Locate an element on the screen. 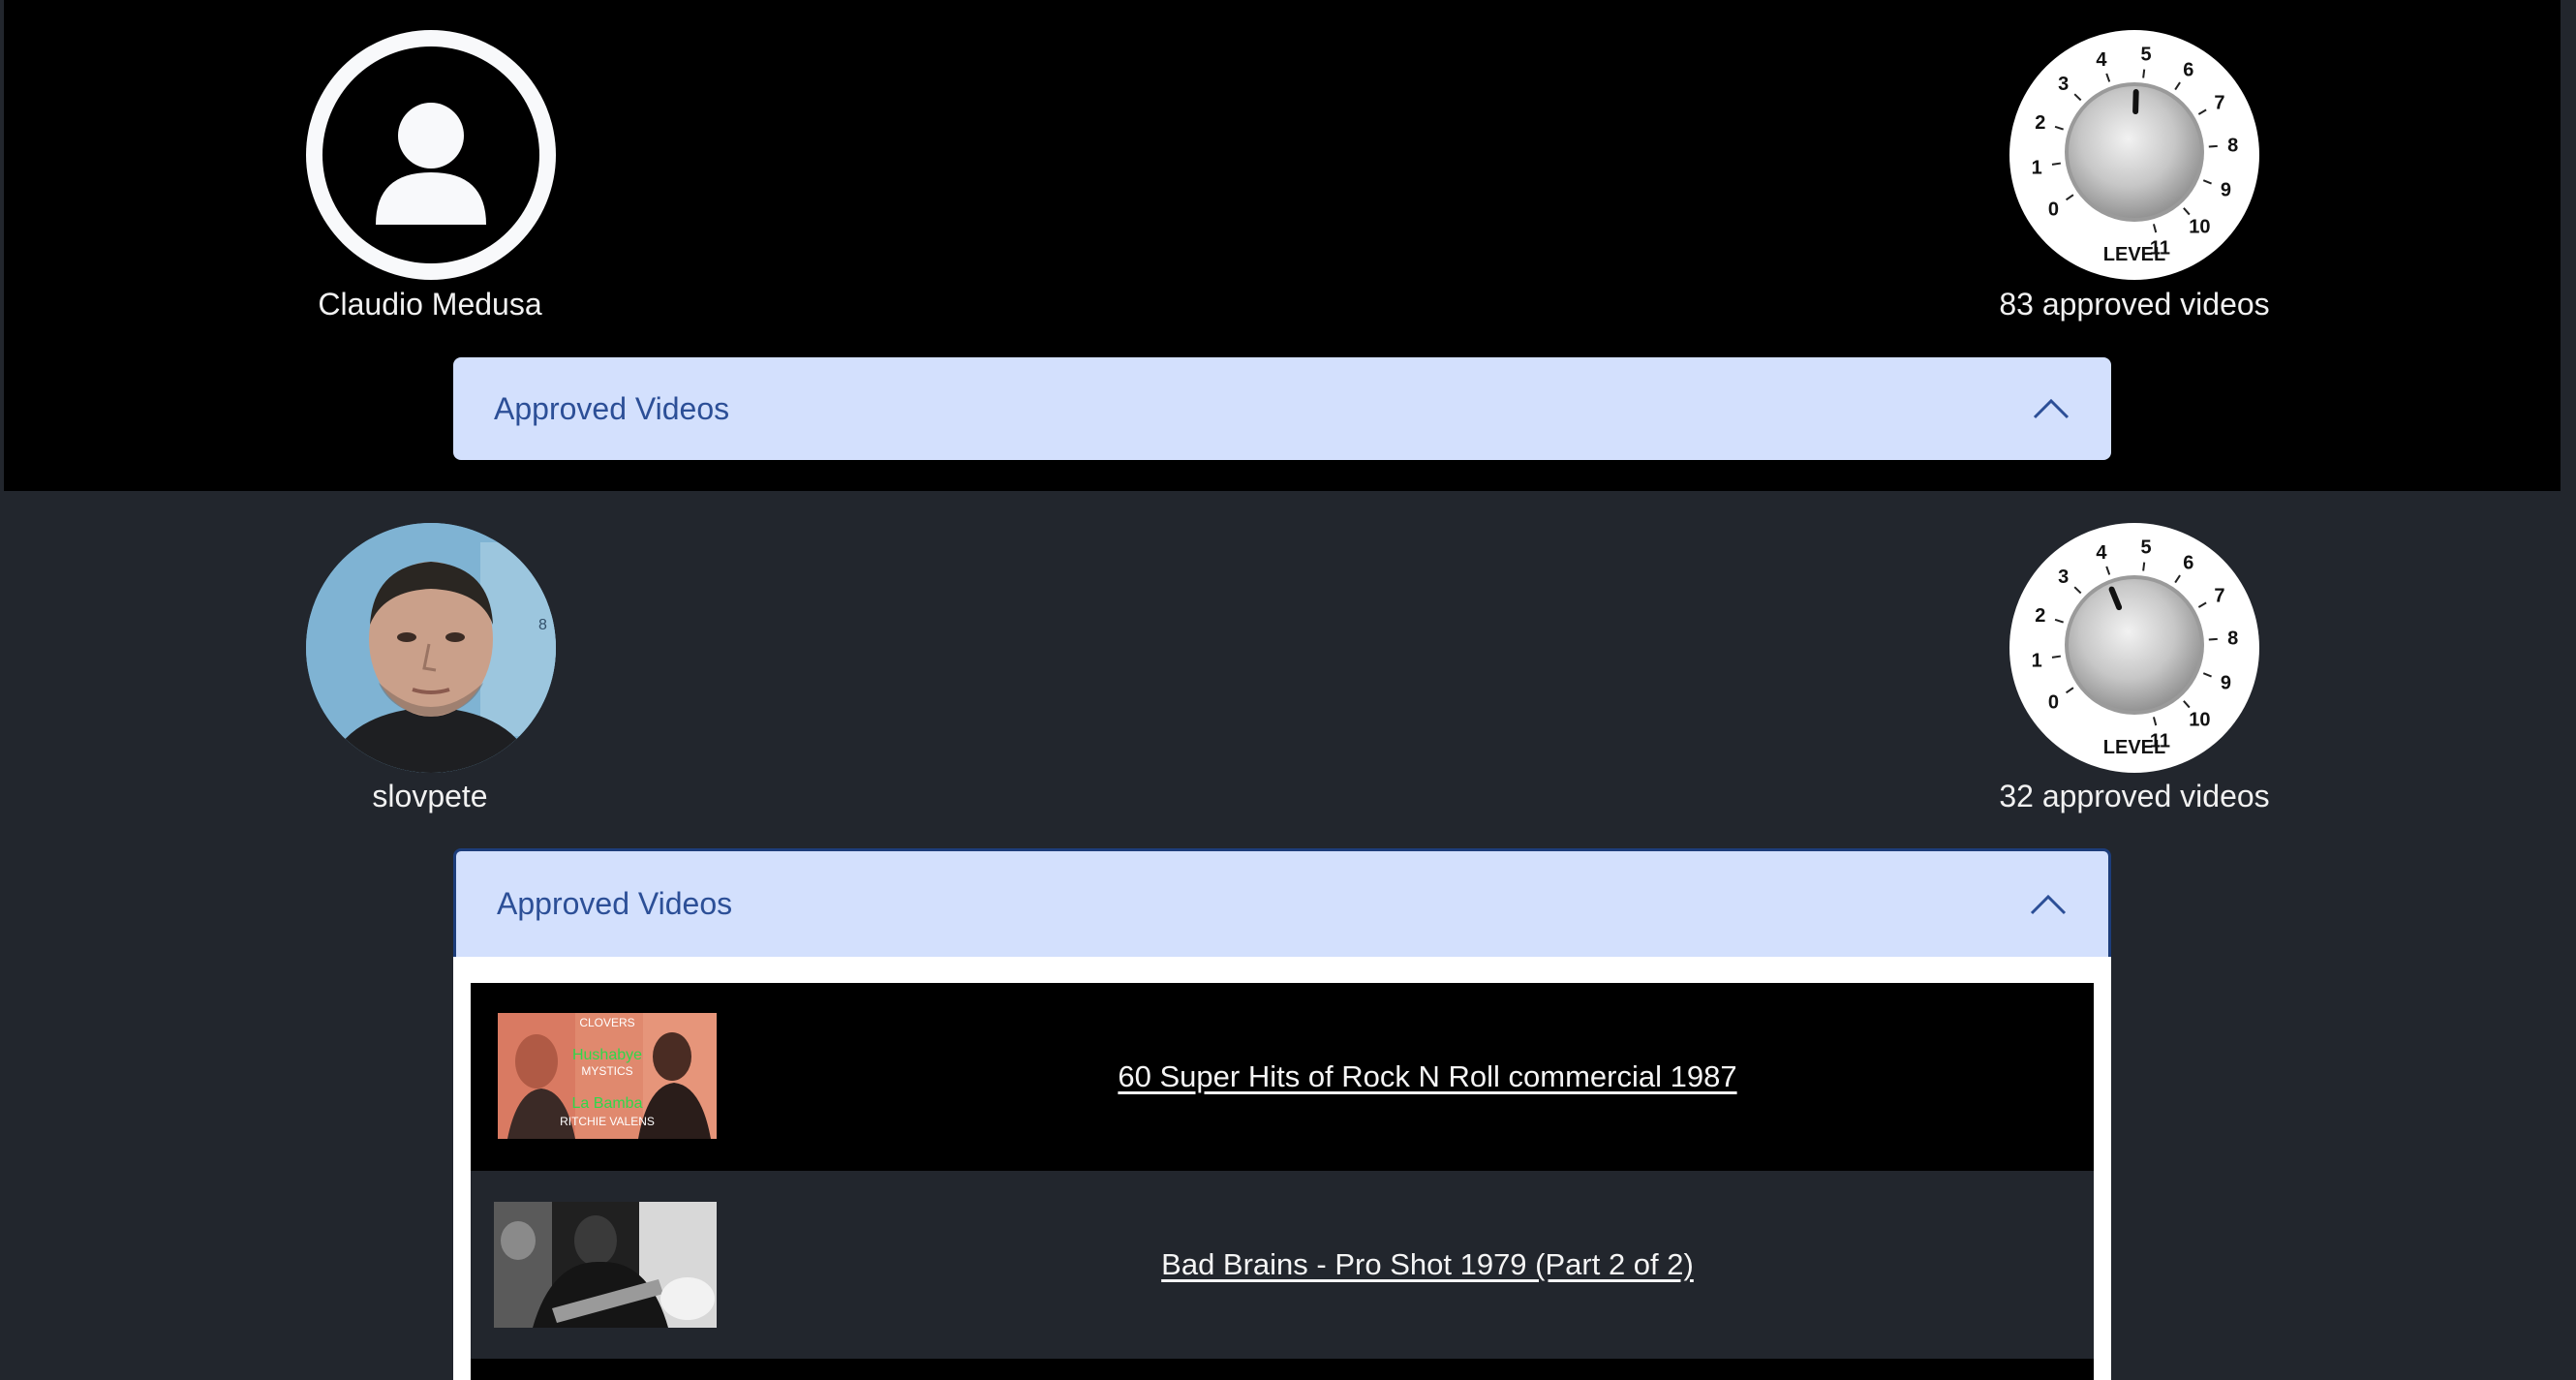 This screenshot has height=1380, width=2576. video-row: Bad Brains - Pro Shot 1979 (Part 2 of 2) is located at coordinates (1282, 1265).